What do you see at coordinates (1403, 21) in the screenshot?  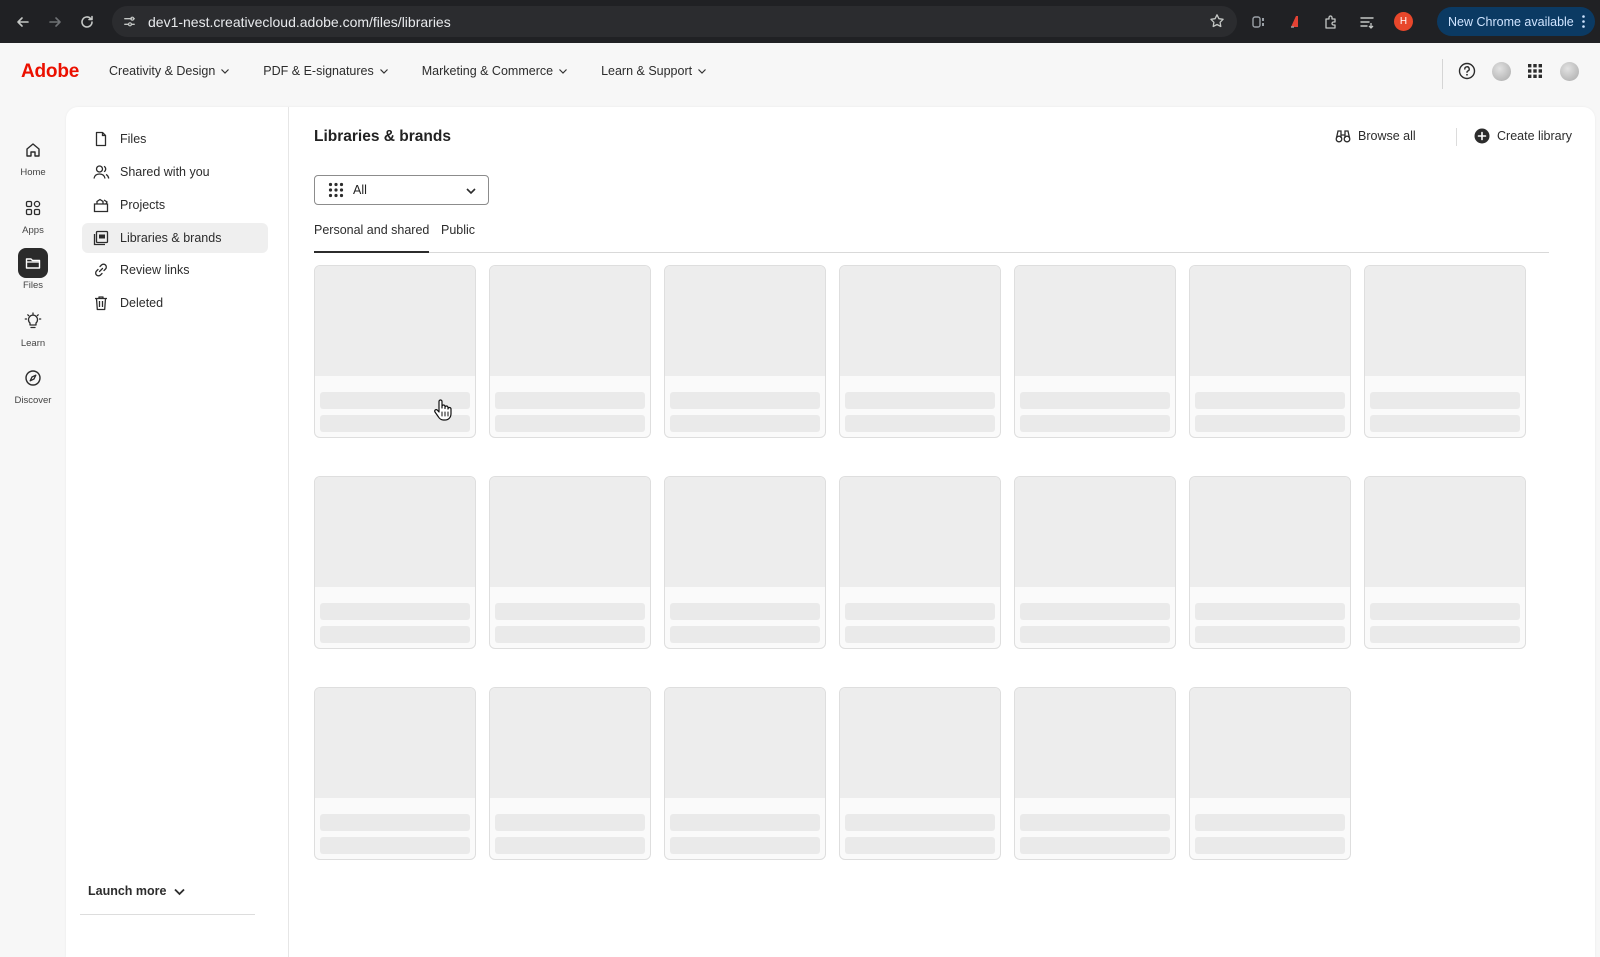 I see `browser-profile-avatar: H` at bounding box center [1403, 21].